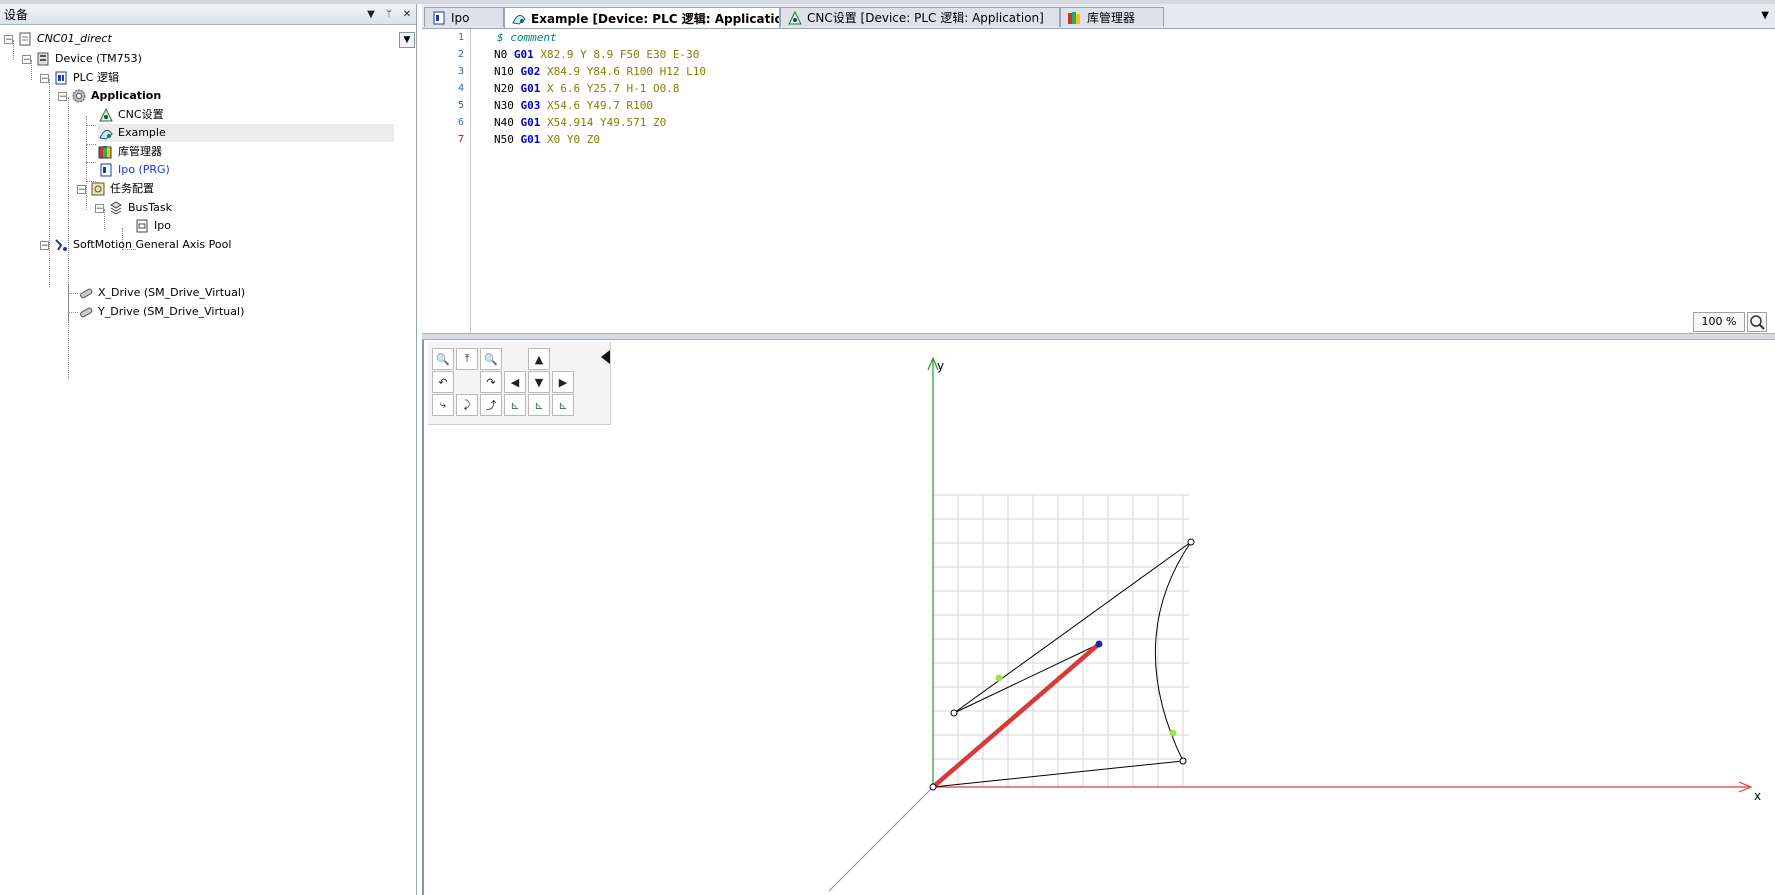 The image size is (1775, 895). What do you see at coordinates (460, 54) in the screenshot?
I see `line-number: 2` at bounding box center [460, 54].